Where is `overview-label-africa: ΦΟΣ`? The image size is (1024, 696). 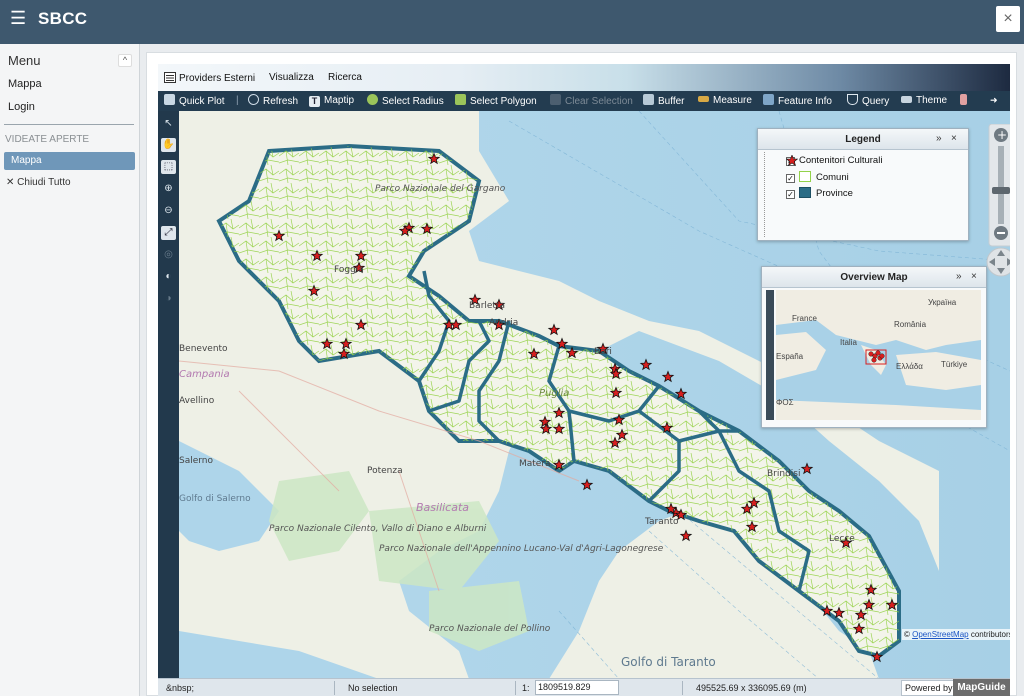
overview-label-africa: ΦΟΣ is located at coordinates (785, 402).